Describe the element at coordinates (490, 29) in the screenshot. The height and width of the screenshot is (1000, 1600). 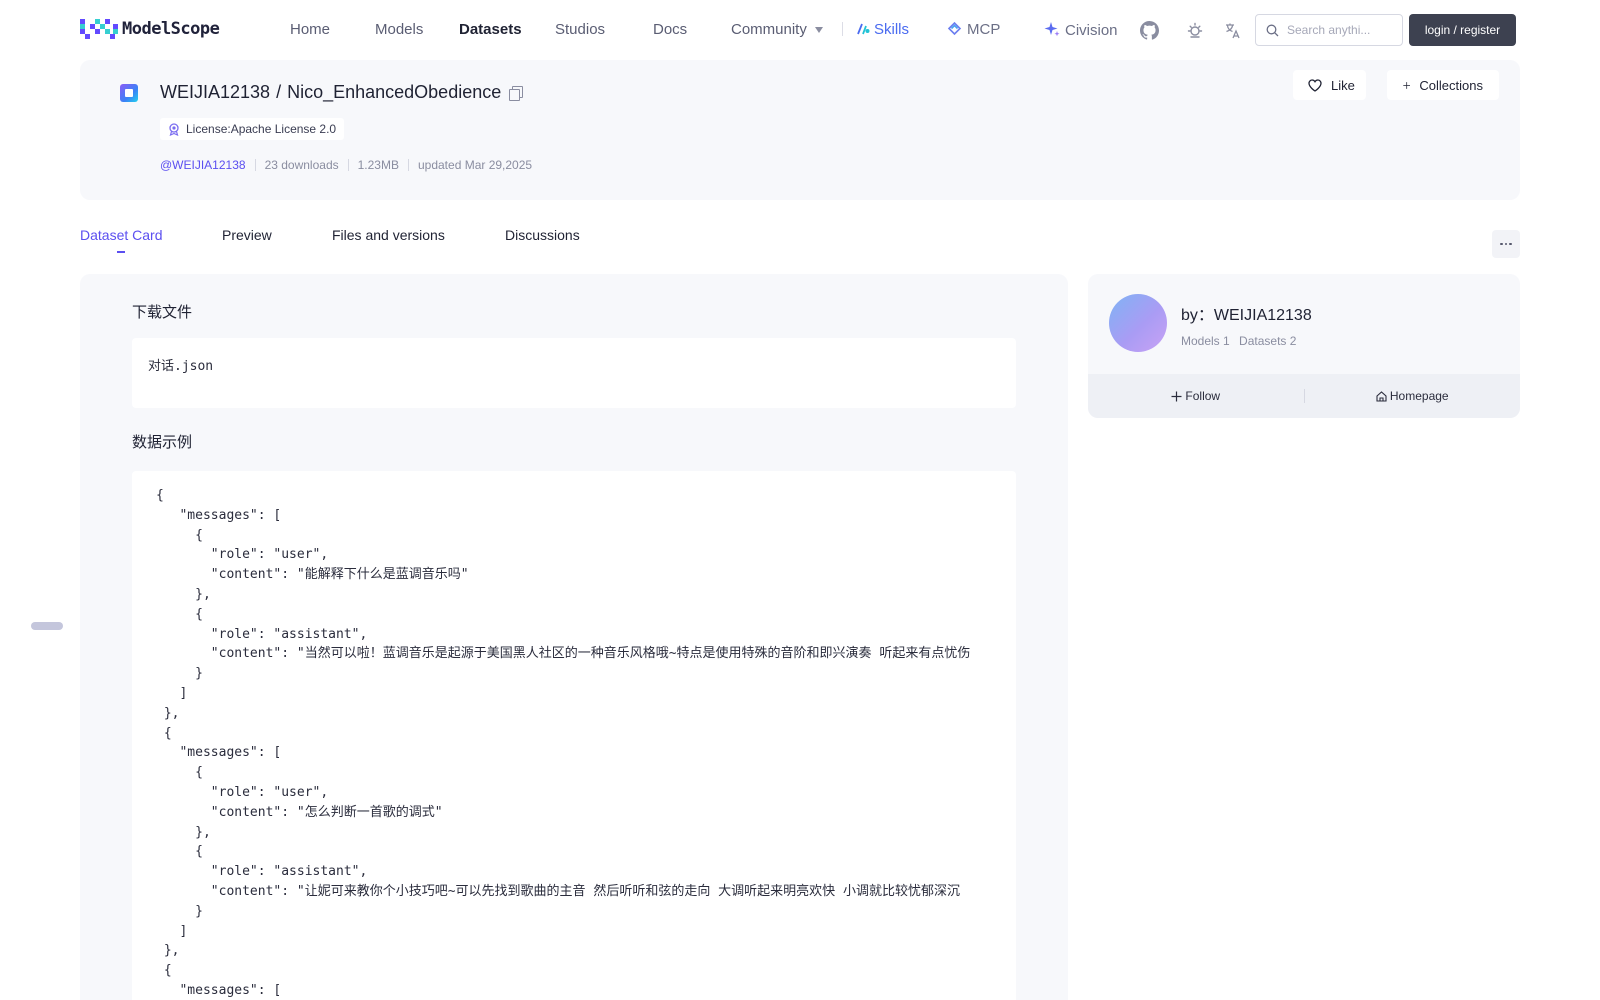
I see `nav-datasets: Datasets` at that location.